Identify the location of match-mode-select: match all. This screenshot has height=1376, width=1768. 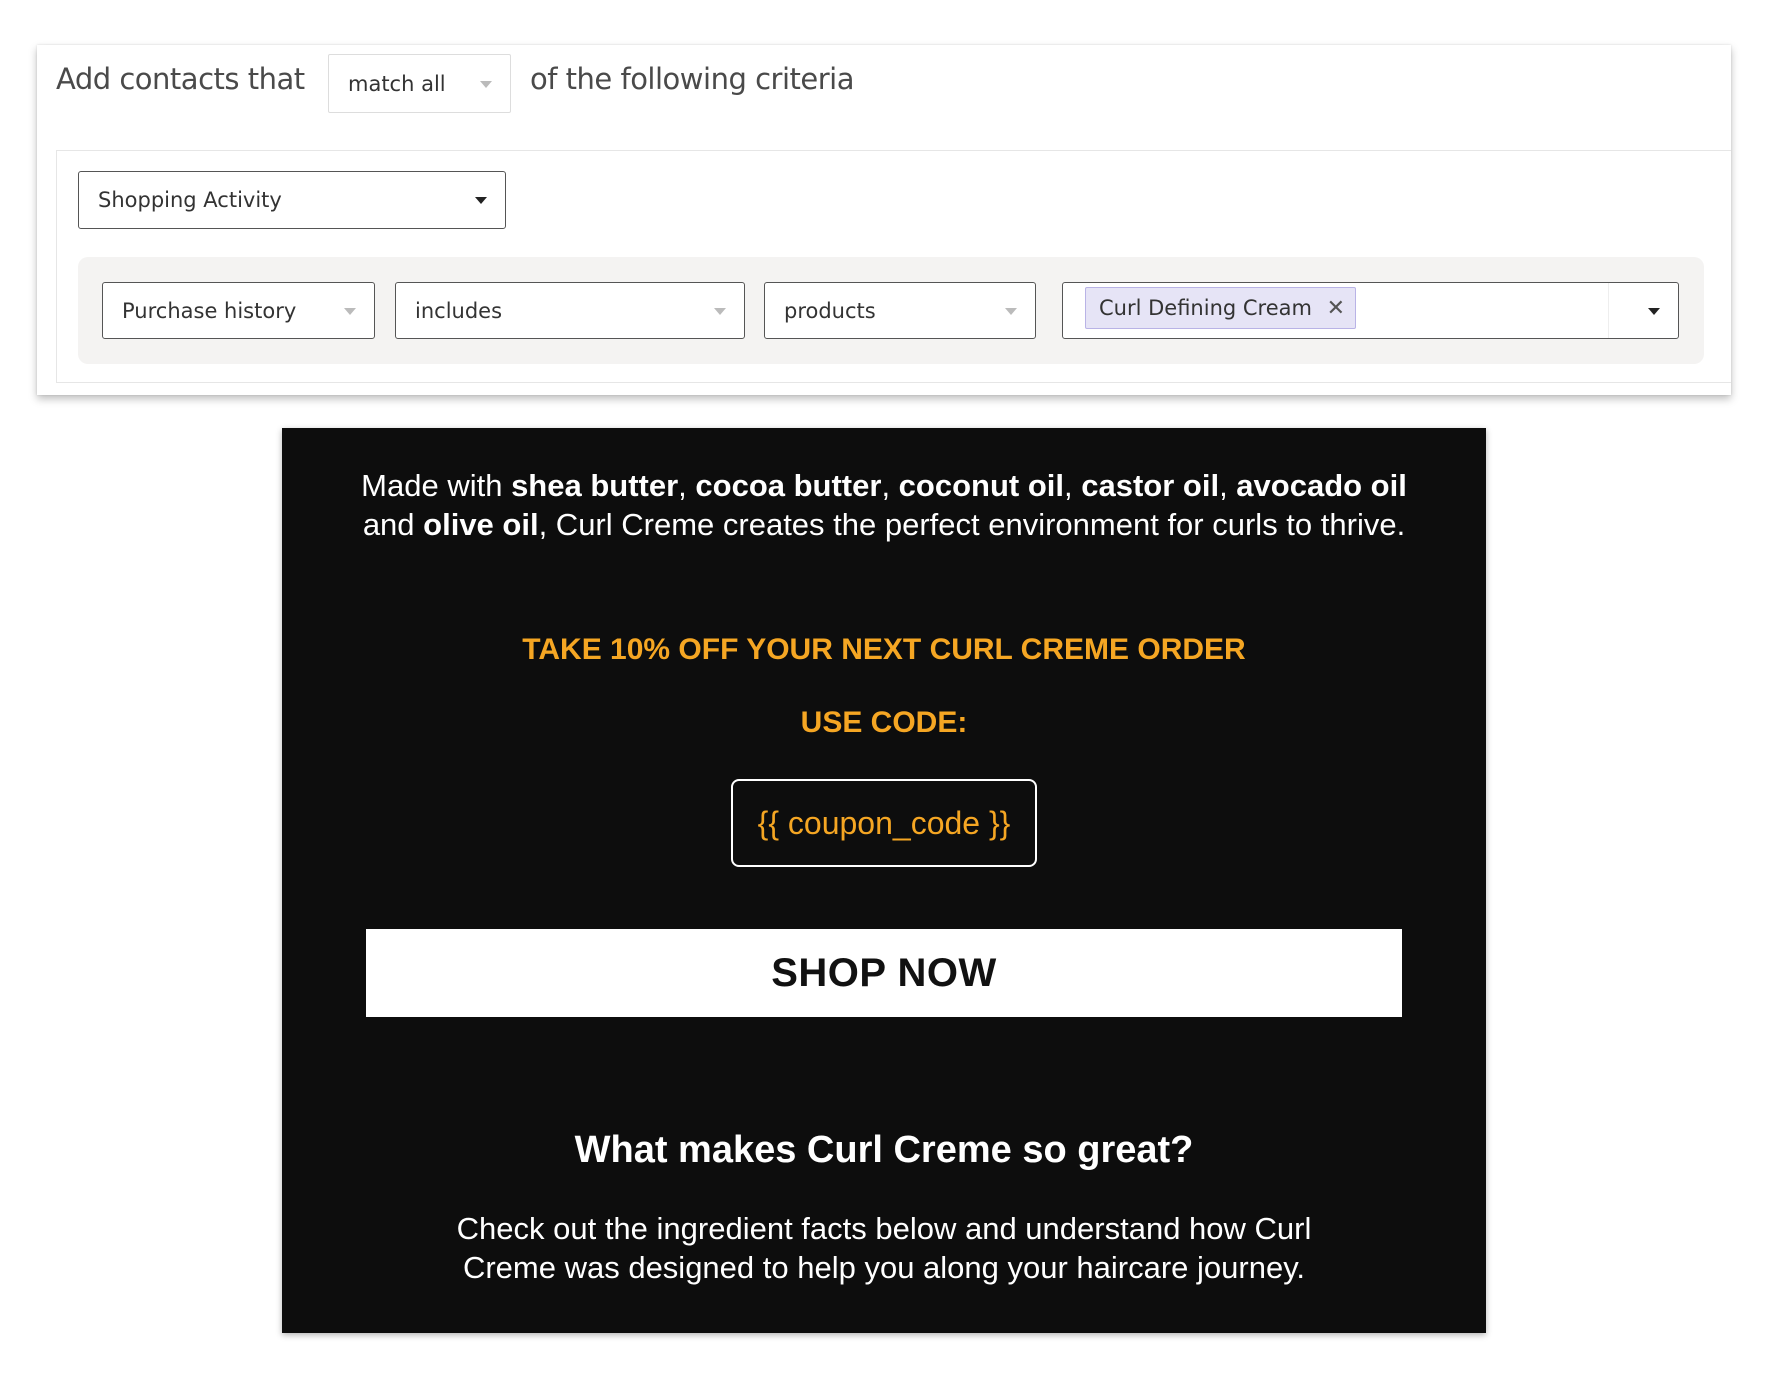
(419, 83).